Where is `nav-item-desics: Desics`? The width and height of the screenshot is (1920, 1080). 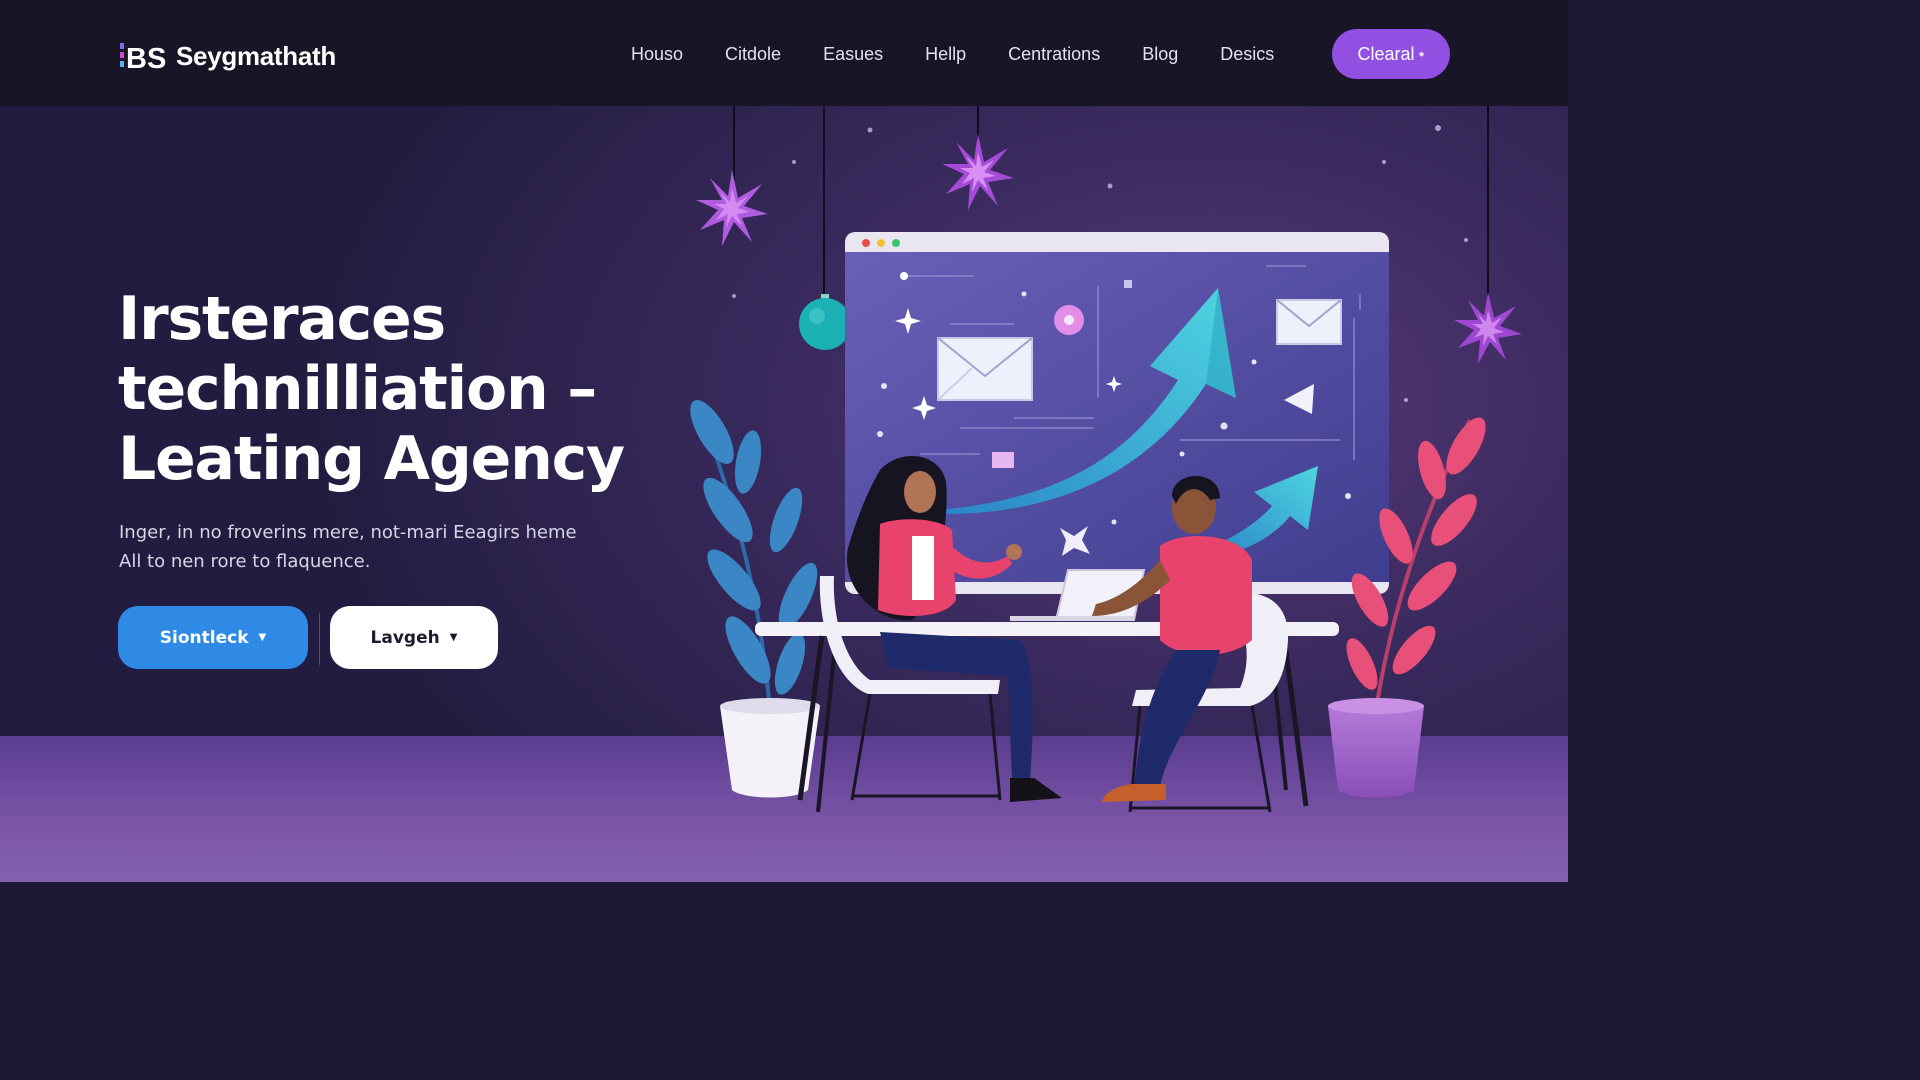 nav-item-desics: Desics is located at coordinates (1247, 54).